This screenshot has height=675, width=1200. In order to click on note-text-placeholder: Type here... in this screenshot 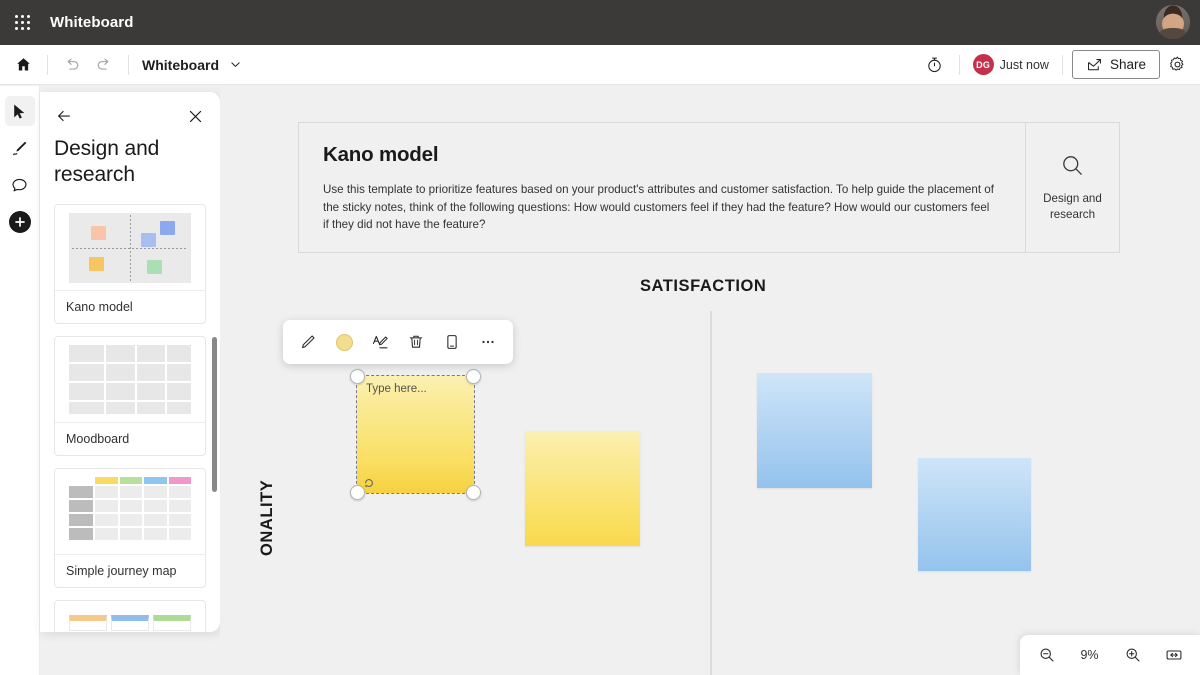, I will do `click(396, 389)`.